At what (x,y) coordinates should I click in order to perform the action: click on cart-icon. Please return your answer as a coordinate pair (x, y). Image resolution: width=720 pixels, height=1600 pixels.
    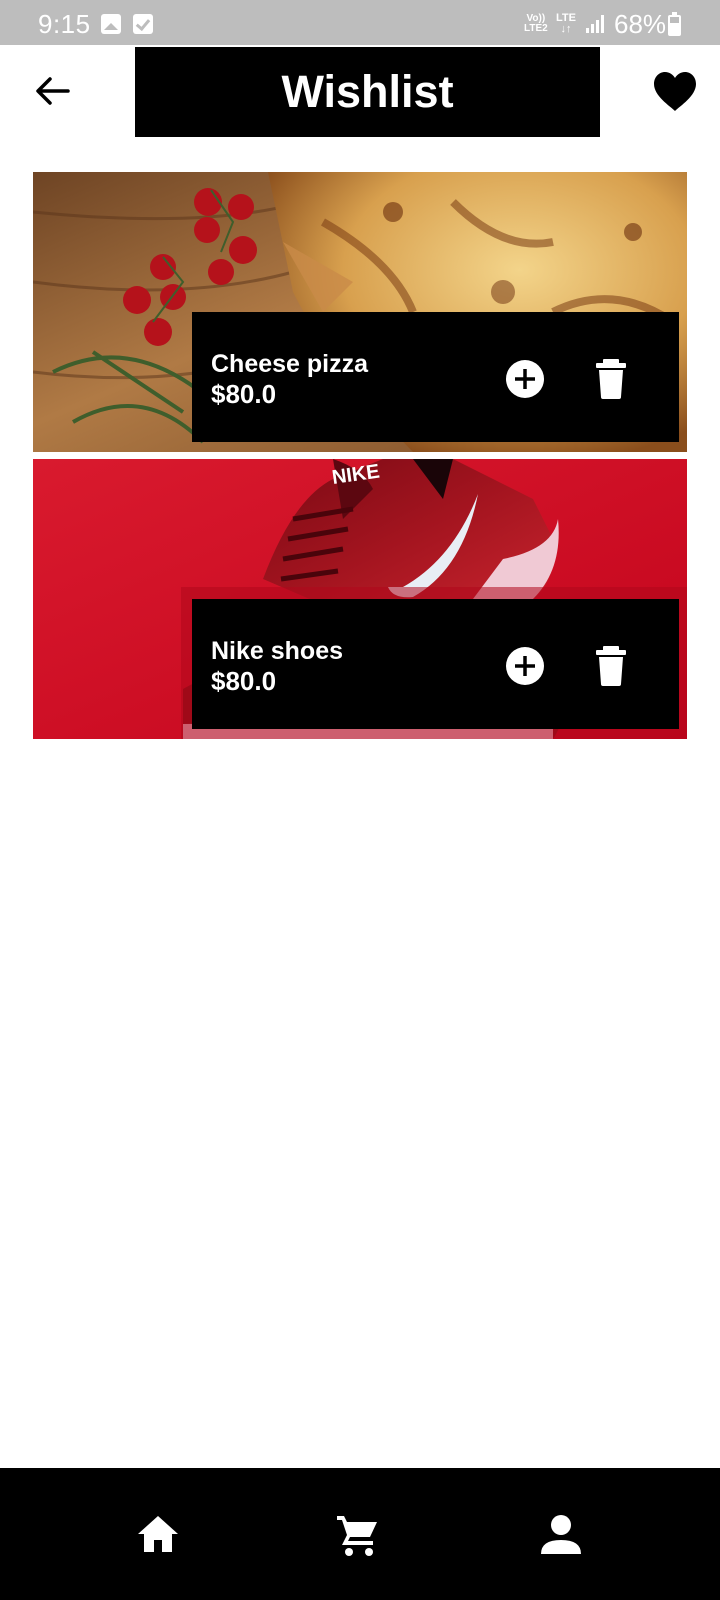
    Looking at the image, I should click on (357, 1536).